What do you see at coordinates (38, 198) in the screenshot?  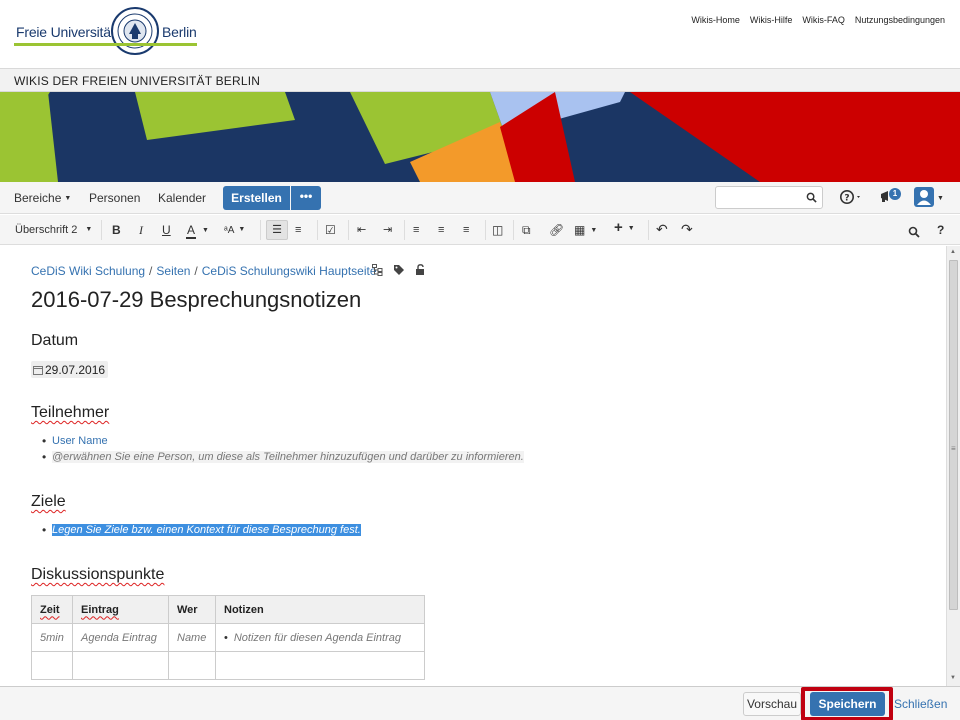 I see `nav-spaces-label: Bereiche` at bounding box center [38, 198].